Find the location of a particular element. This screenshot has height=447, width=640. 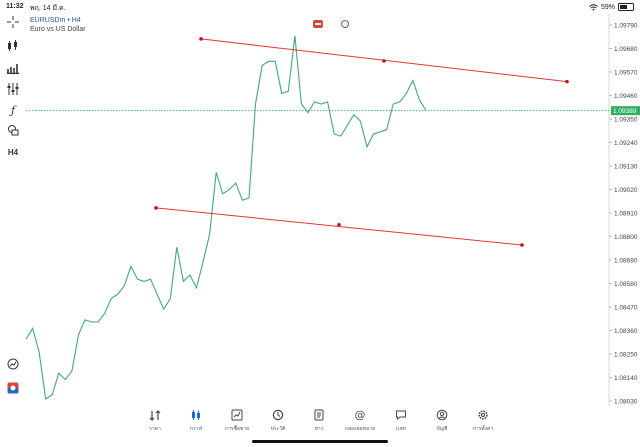

tab-quotes: ราคา is located at coordinates (155, 420).